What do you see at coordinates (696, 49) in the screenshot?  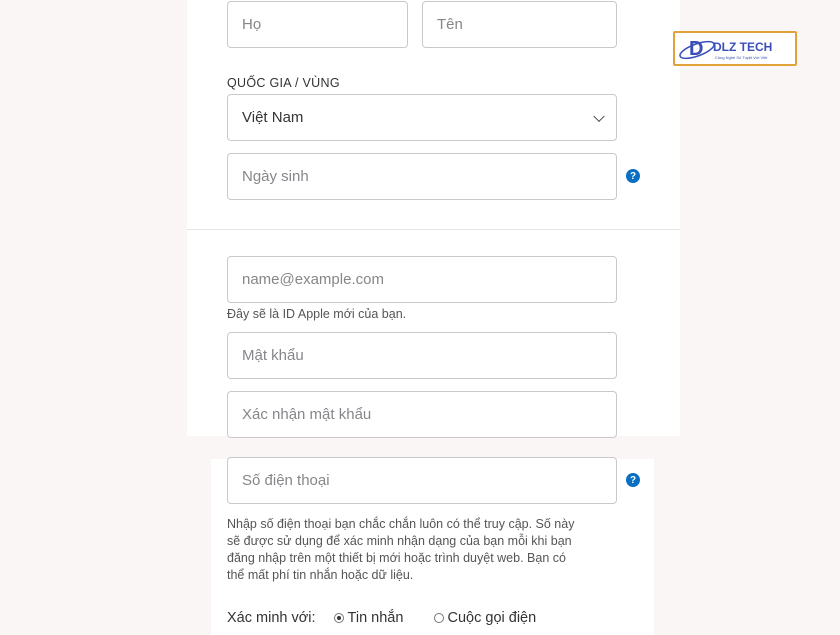 I see `logo-letter: D` at bounding box center [696, 49].